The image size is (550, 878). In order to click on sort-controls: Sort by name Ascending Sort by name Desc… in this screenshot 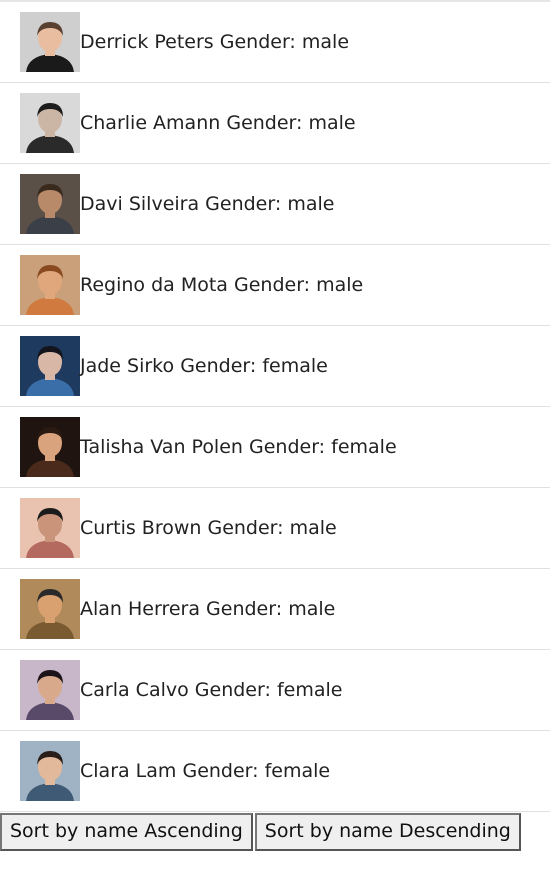, I will do `click(275, 832)`.